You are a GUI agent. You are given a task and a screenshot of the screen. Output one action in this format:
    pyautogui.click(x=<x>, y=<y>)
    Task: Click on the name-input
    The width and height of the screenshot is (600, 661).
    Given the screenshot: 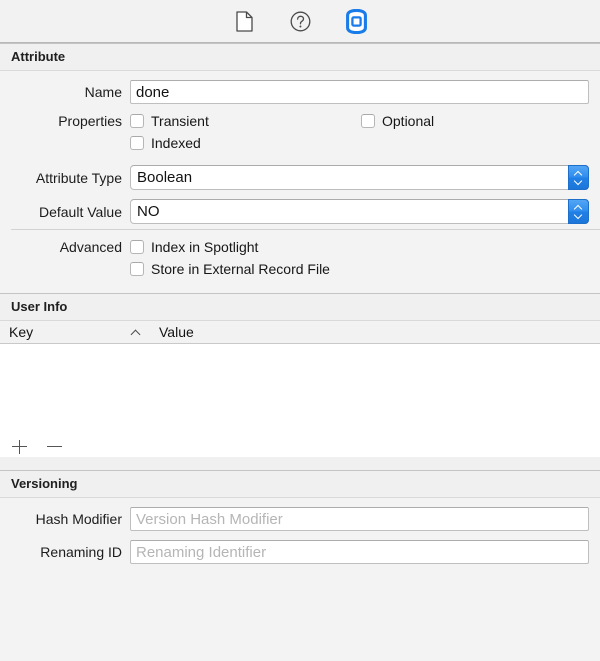 What is the action you would take?
    pyautogui.click(x=359, y=92)
    